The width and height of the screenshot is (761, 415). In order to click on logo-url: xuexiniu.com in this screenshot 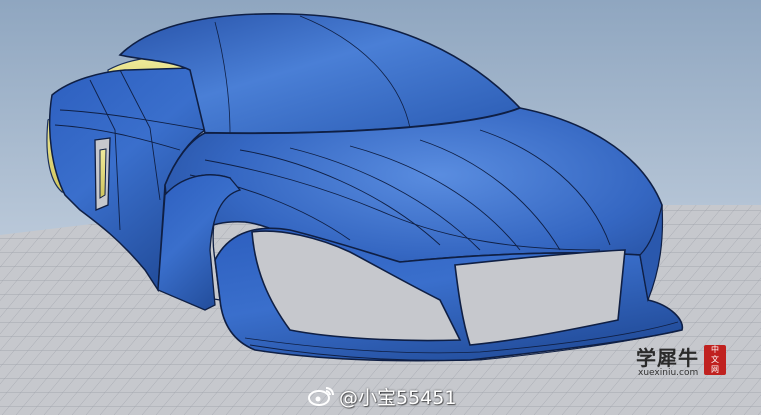, I will do `click(668, 373)`.